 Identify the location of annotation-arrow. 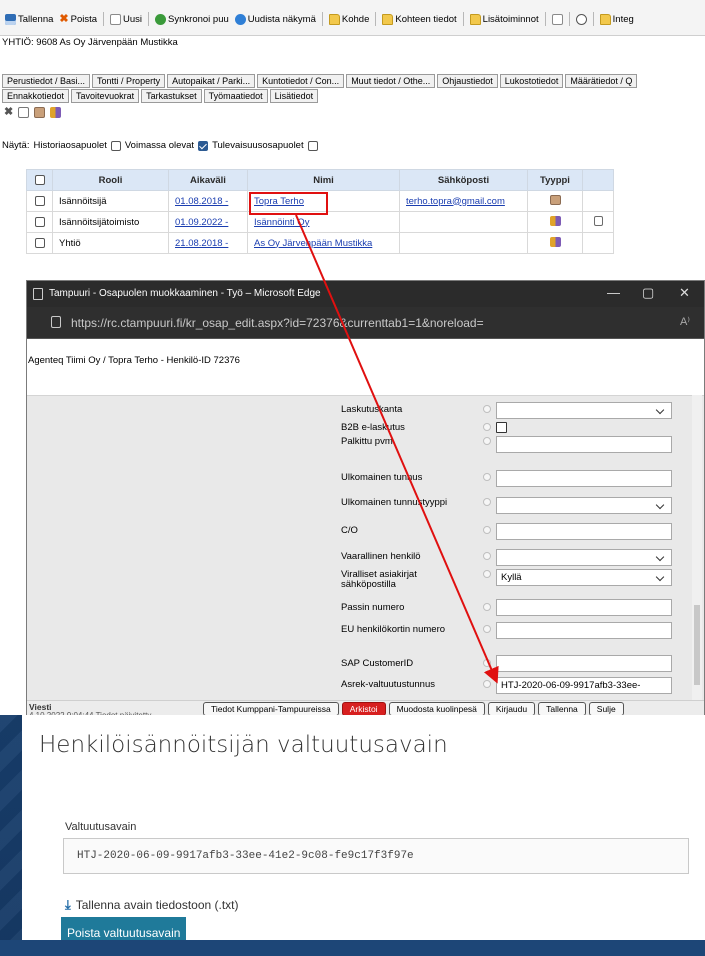
(397, 449).